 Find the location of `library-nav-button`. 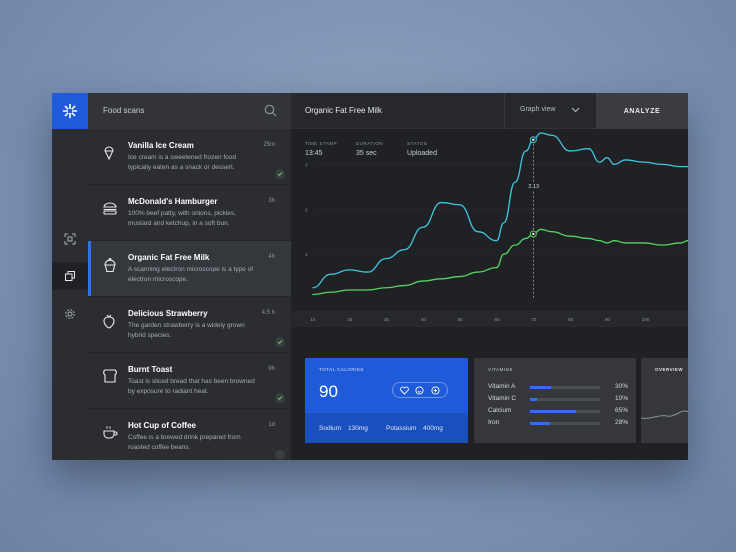

library-nav-button is located at coordinates (70, 276).